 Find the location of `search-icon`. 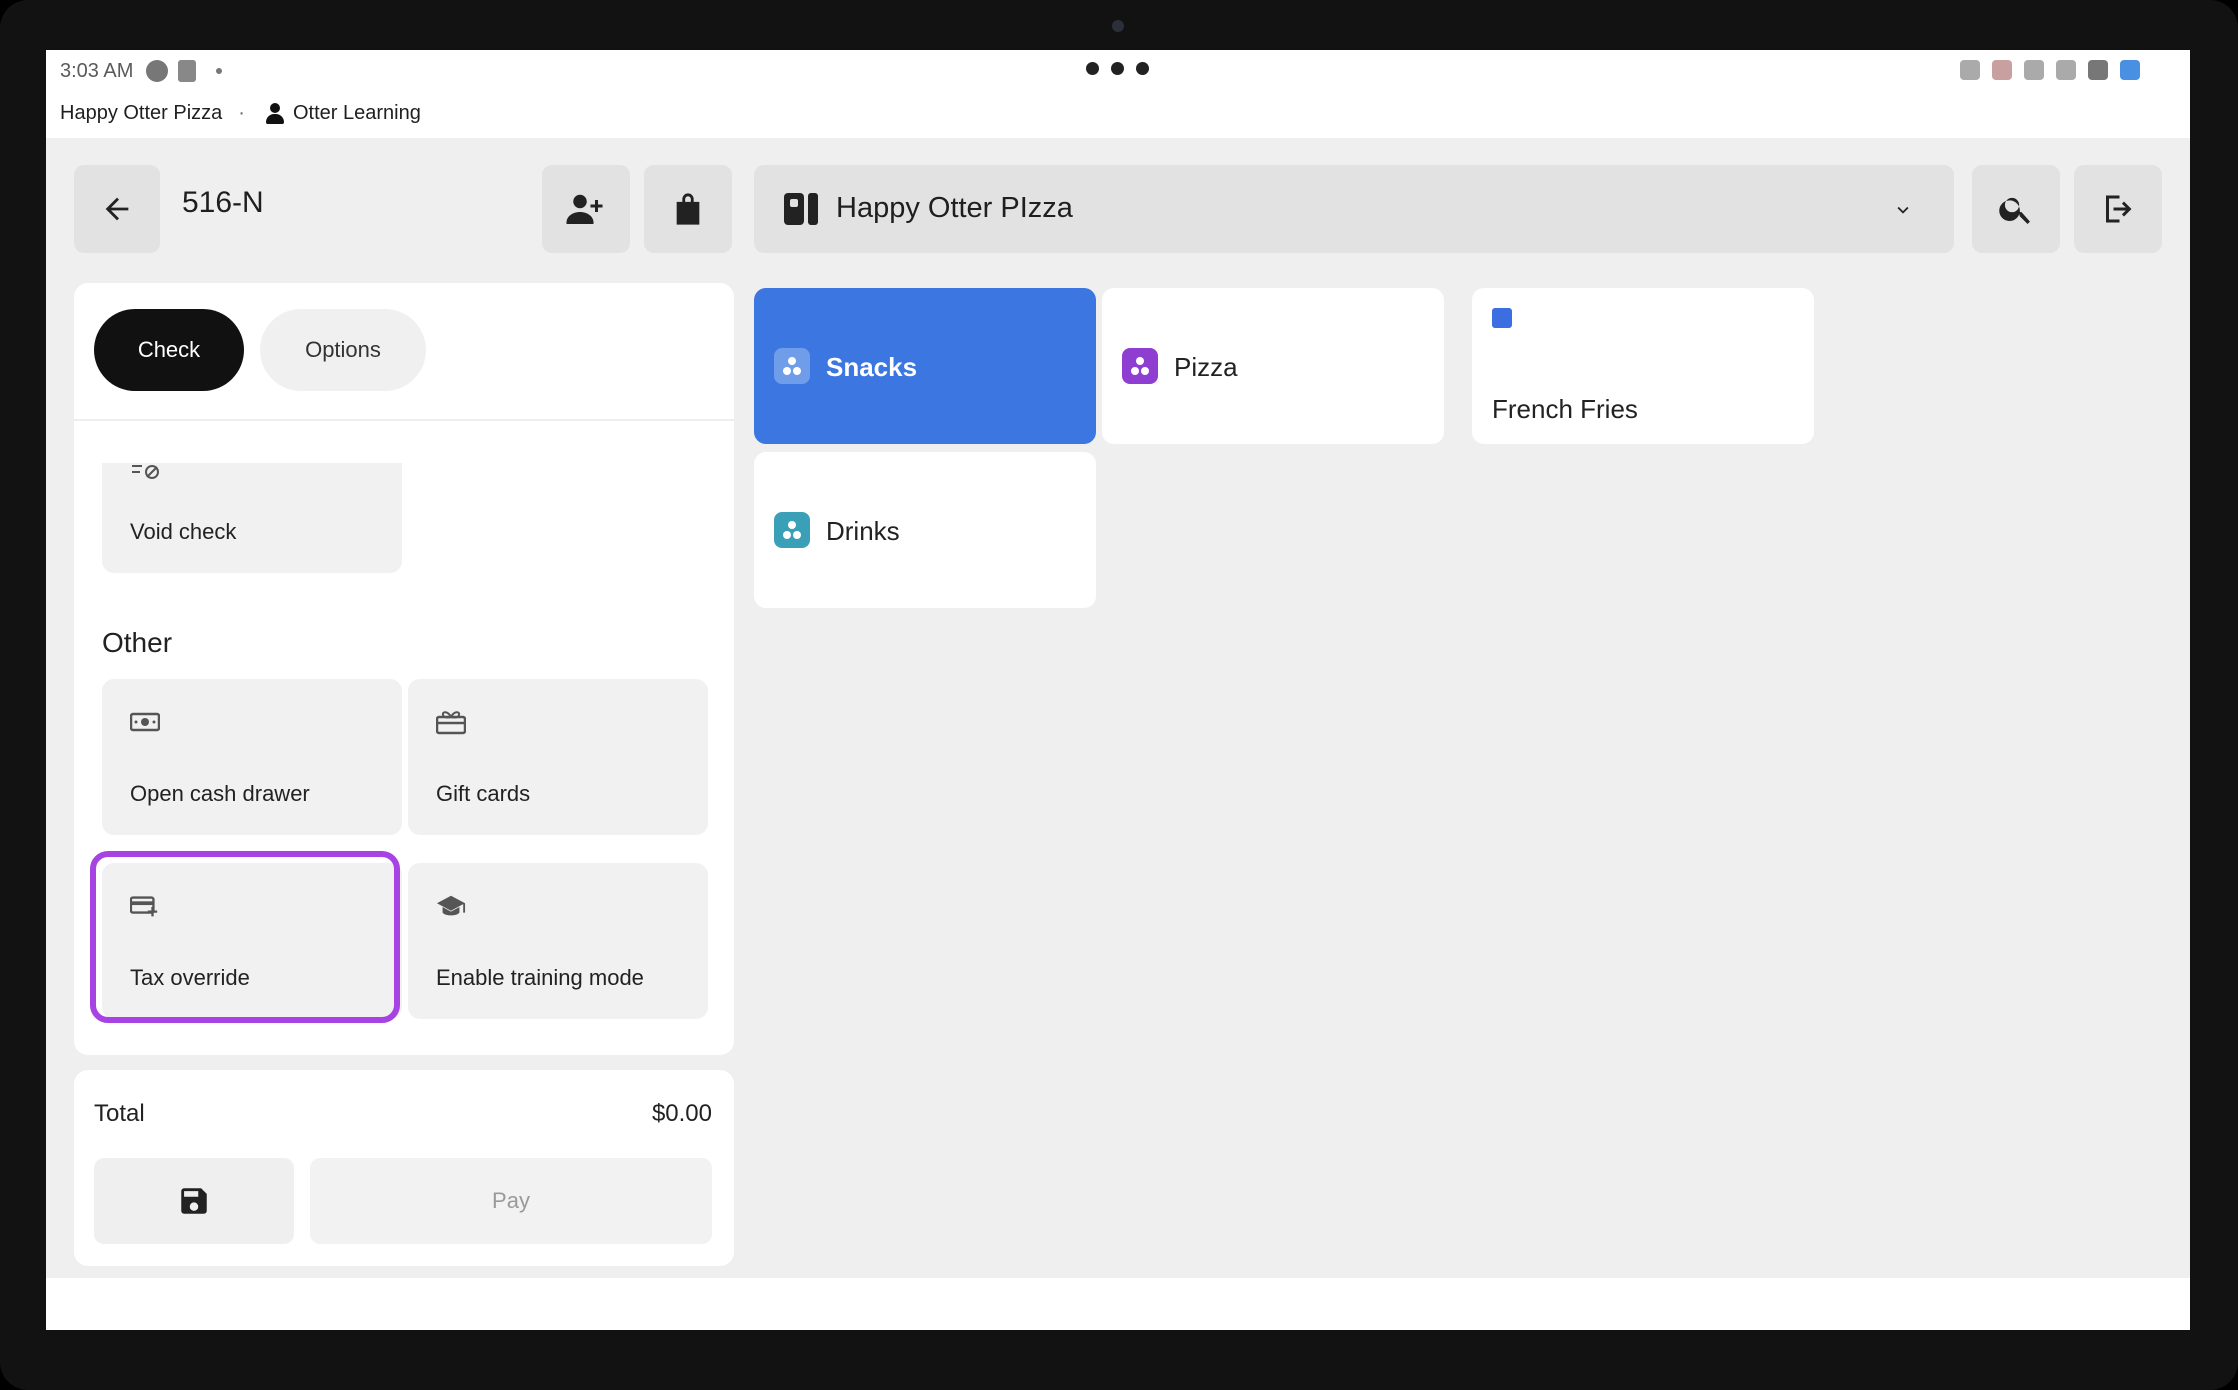

search-icon is located at coordinates (2014, 211).